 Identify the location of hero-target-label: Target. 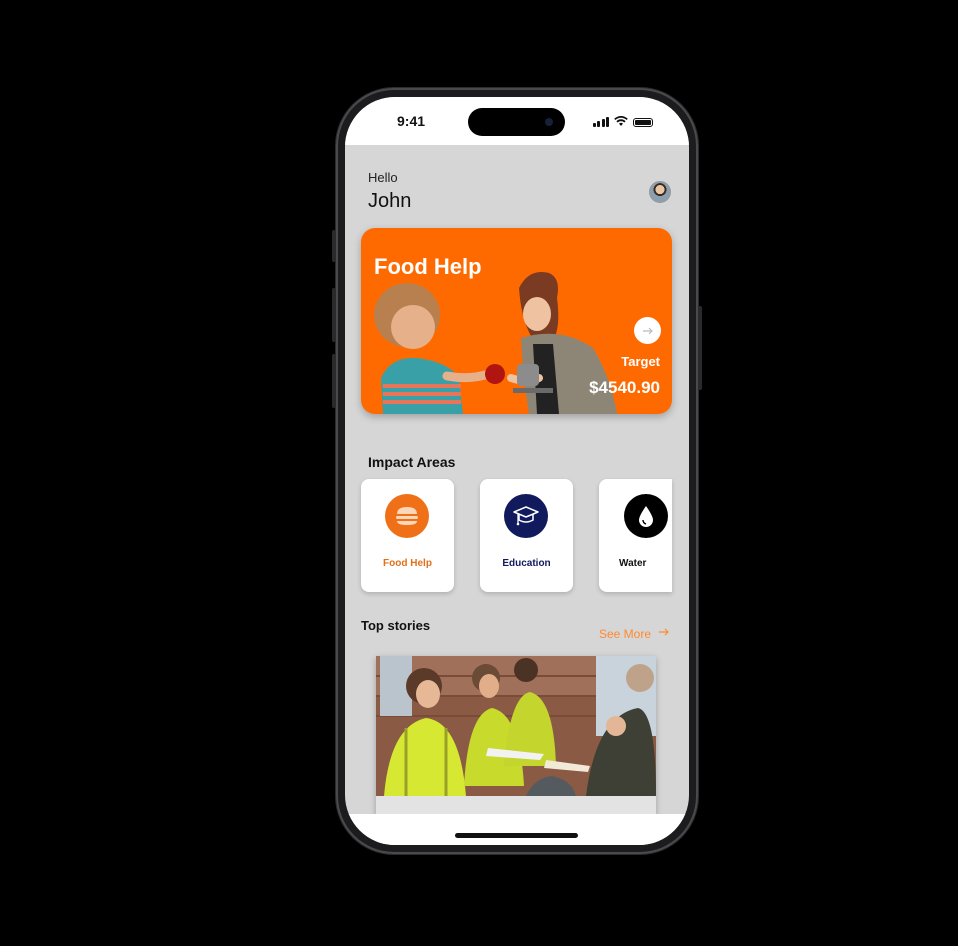
(640, 361).